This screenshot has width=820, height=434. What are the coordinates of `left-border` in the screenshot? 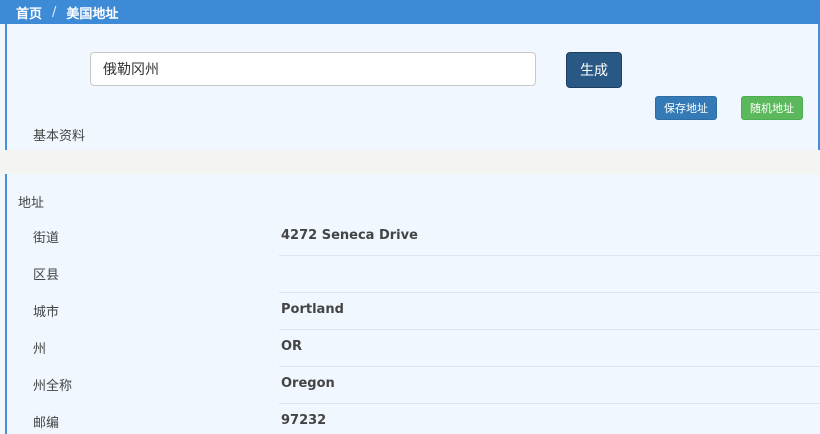 It's located at (6, 87).